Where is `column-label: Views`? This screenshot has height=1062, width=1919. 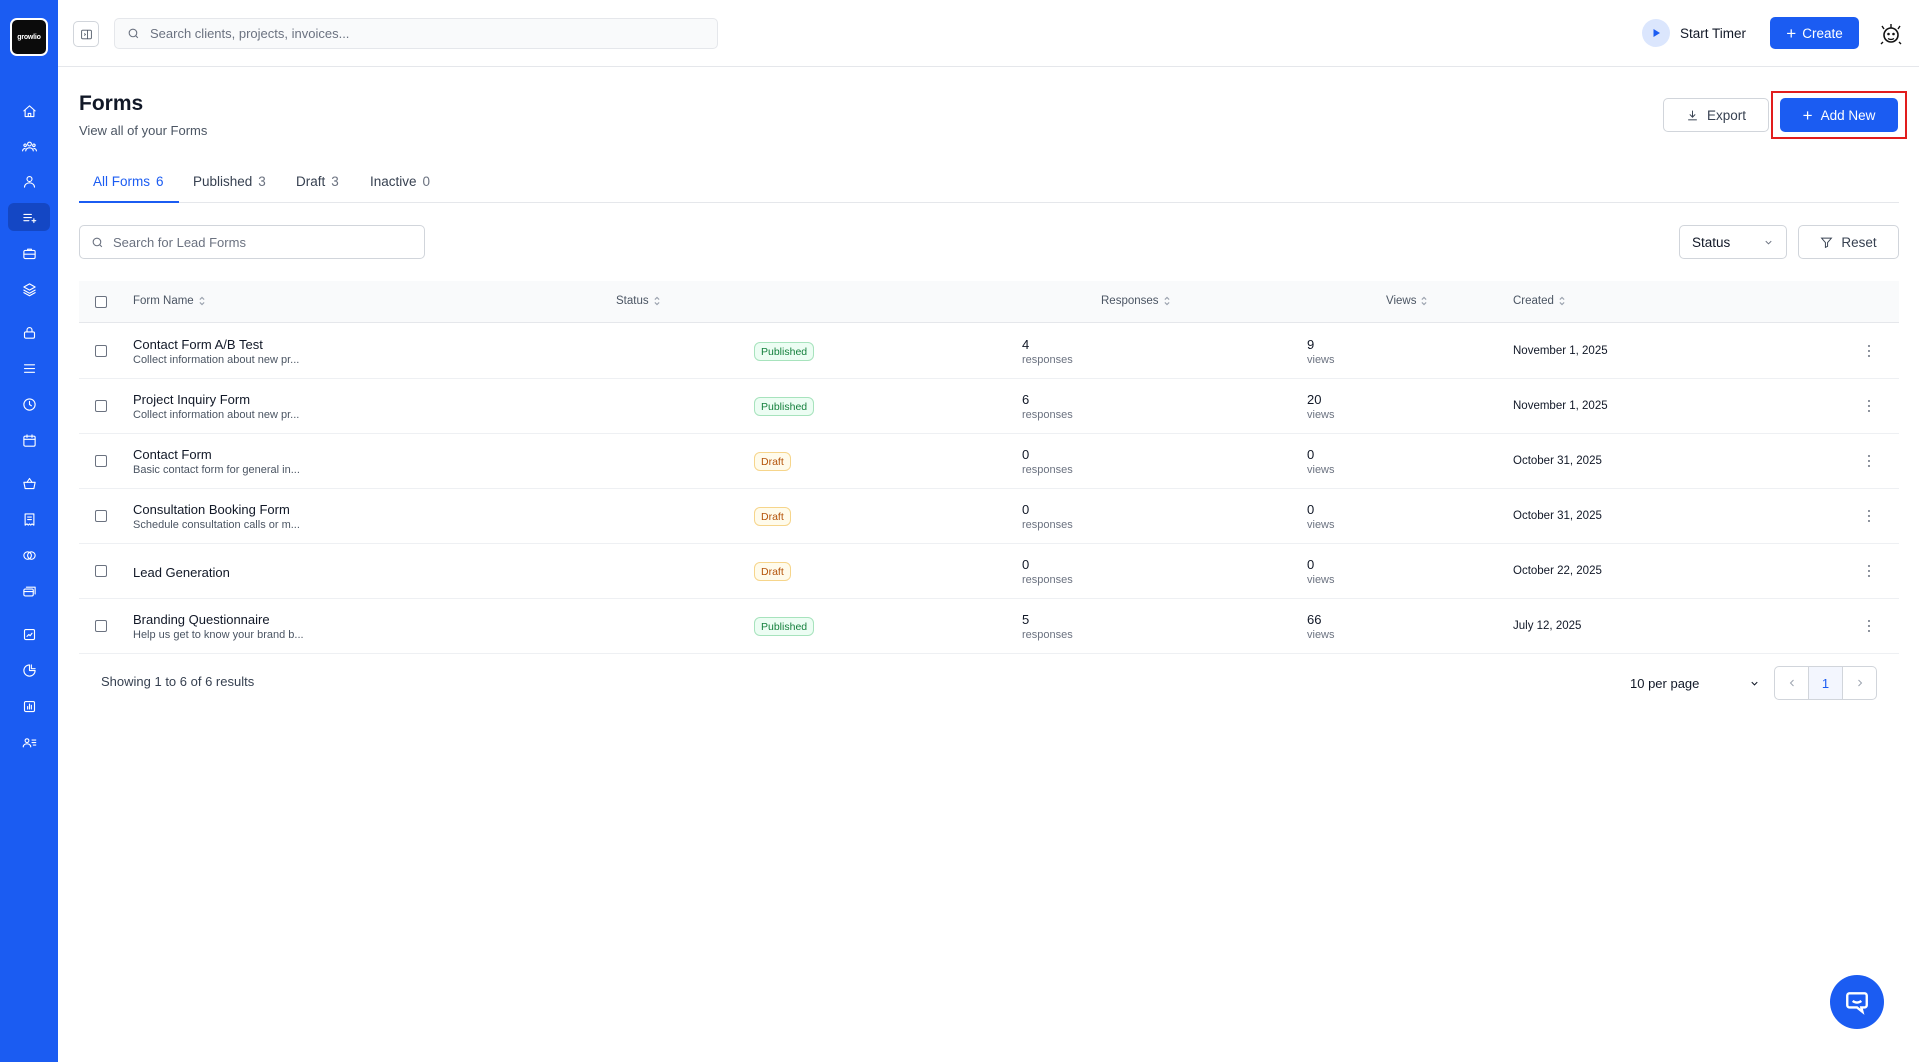 column-label: Views is located at coordinates (1401, 301).